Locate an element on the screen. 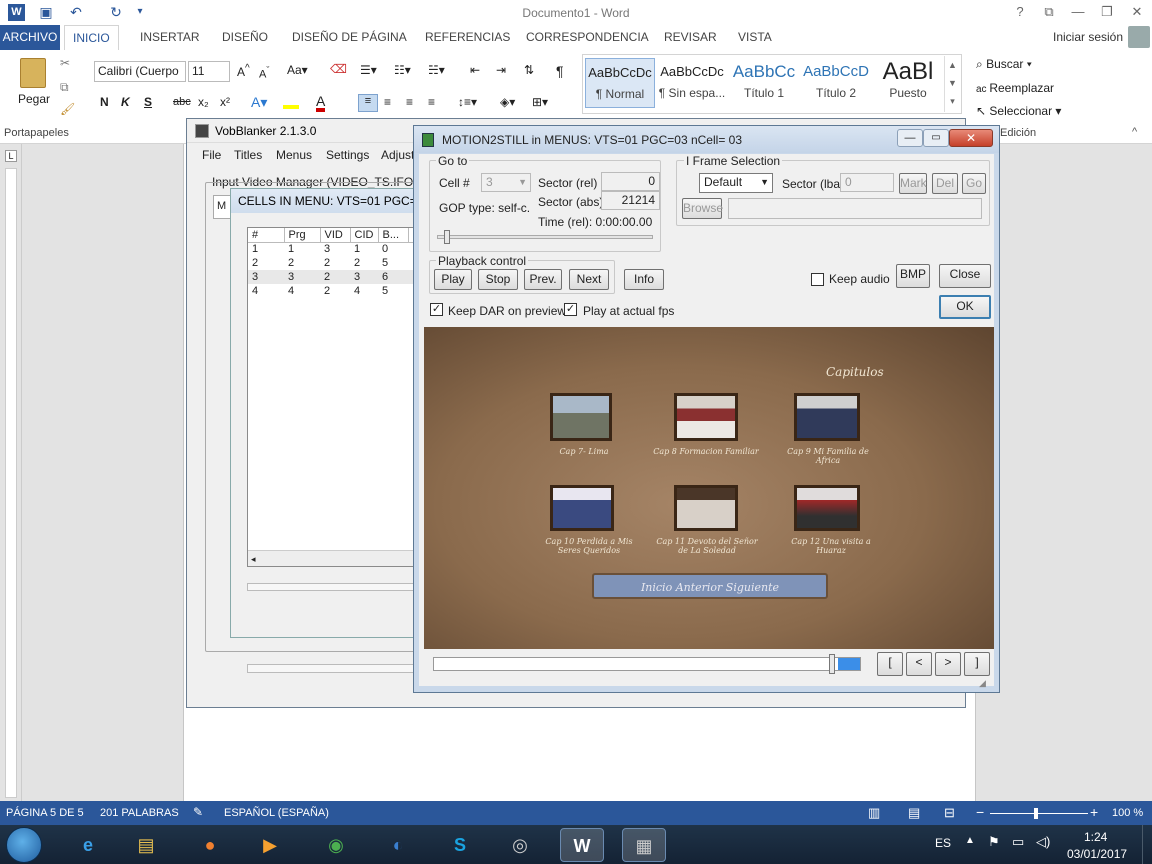 This screenshot has height=864, width=1152. goto-start-button: [ is located at coordinates (890, 664).